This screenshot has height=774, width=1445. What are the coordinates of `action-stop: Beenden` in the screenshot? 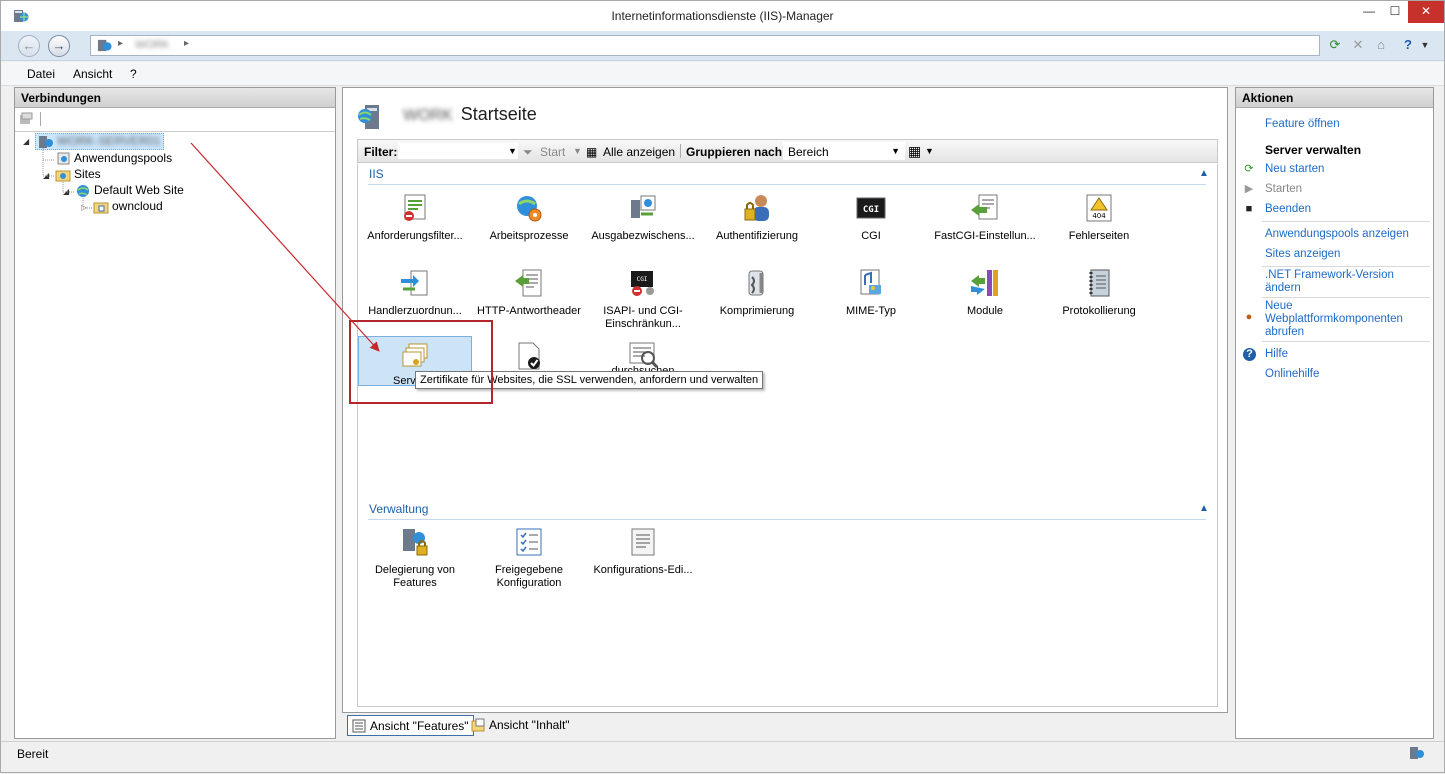 It's located at (1288, 209).